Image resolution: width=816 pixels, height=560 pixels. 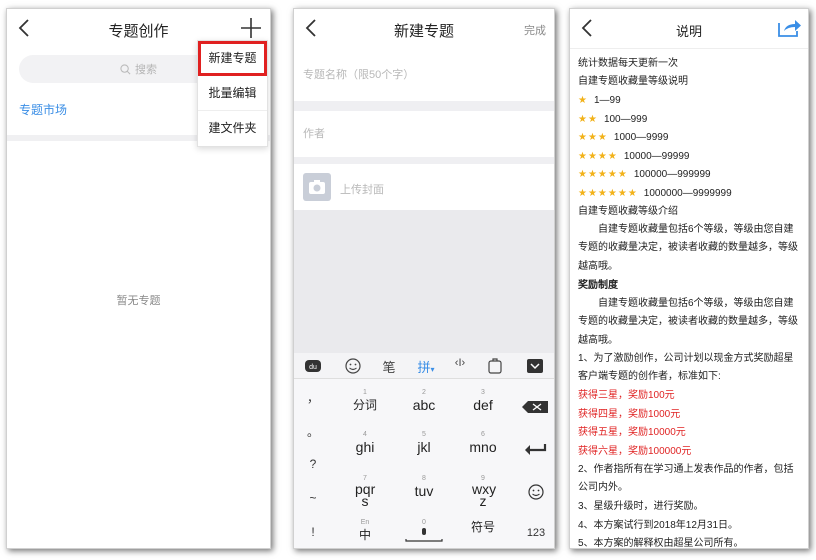 What do you see at coordinates (495, 366) in the screenshot?
I see `clipboard-icon` at bounding box center [495, 366].